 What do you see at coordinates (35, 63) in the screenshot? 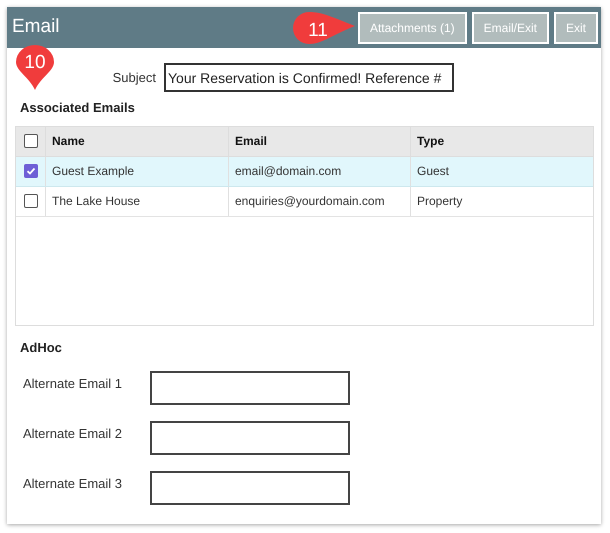
I see `callout-number: 10` at bounding box center [35, 63].